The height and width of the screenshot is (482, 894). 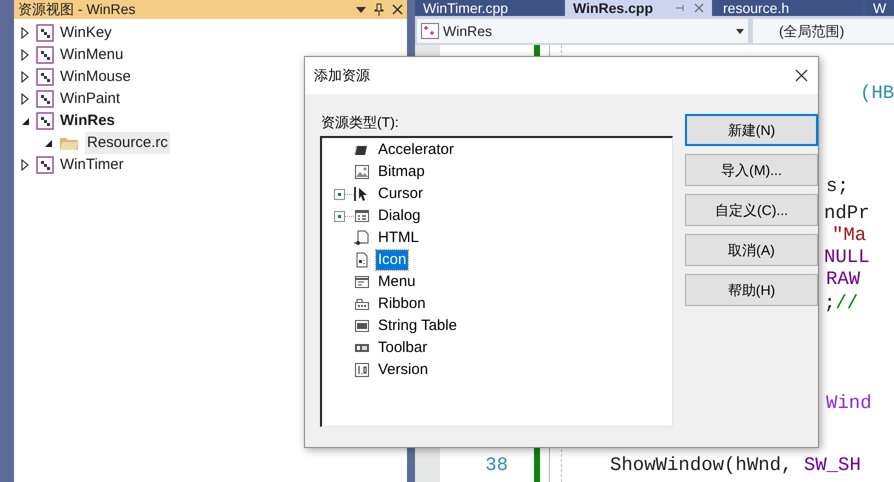 What do you see at coordinates (127, 143) in the screenshot?
I see `file-label: Resource.rc` at bounding box center [127, 143].